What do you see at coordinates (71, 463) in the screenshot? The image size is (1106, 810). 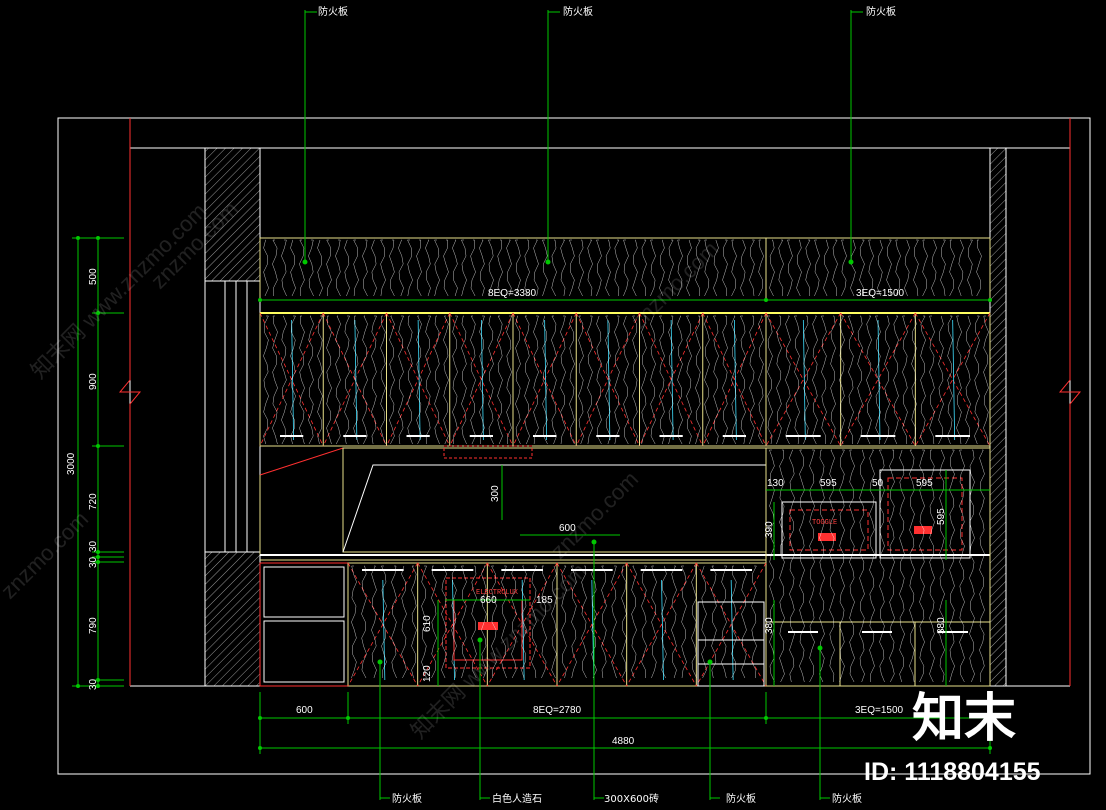 I see `dim-v-total: 3000` at bounding box center [71, 463].